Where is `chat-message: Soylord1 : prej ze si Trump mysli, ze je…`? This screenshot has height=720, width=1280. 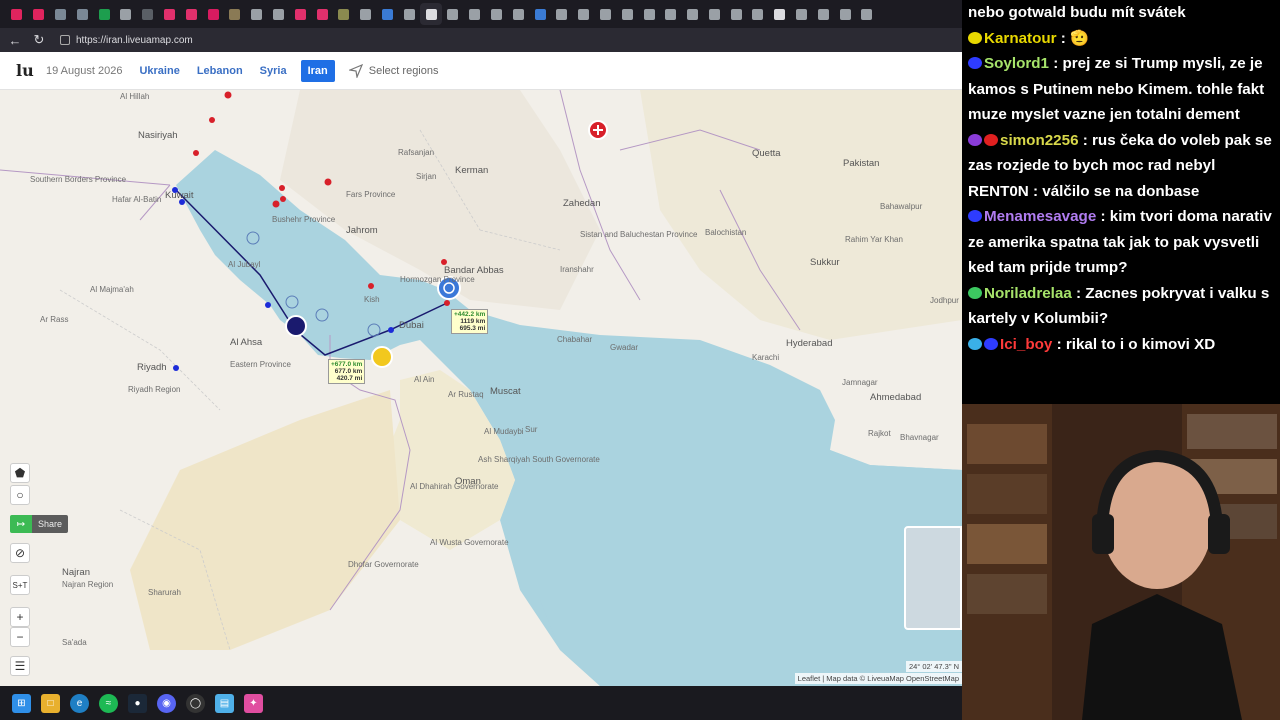 chat-message: Soylord1 : prej ze si Trump mysli, ze je… is located at coordinates (1121, 89).